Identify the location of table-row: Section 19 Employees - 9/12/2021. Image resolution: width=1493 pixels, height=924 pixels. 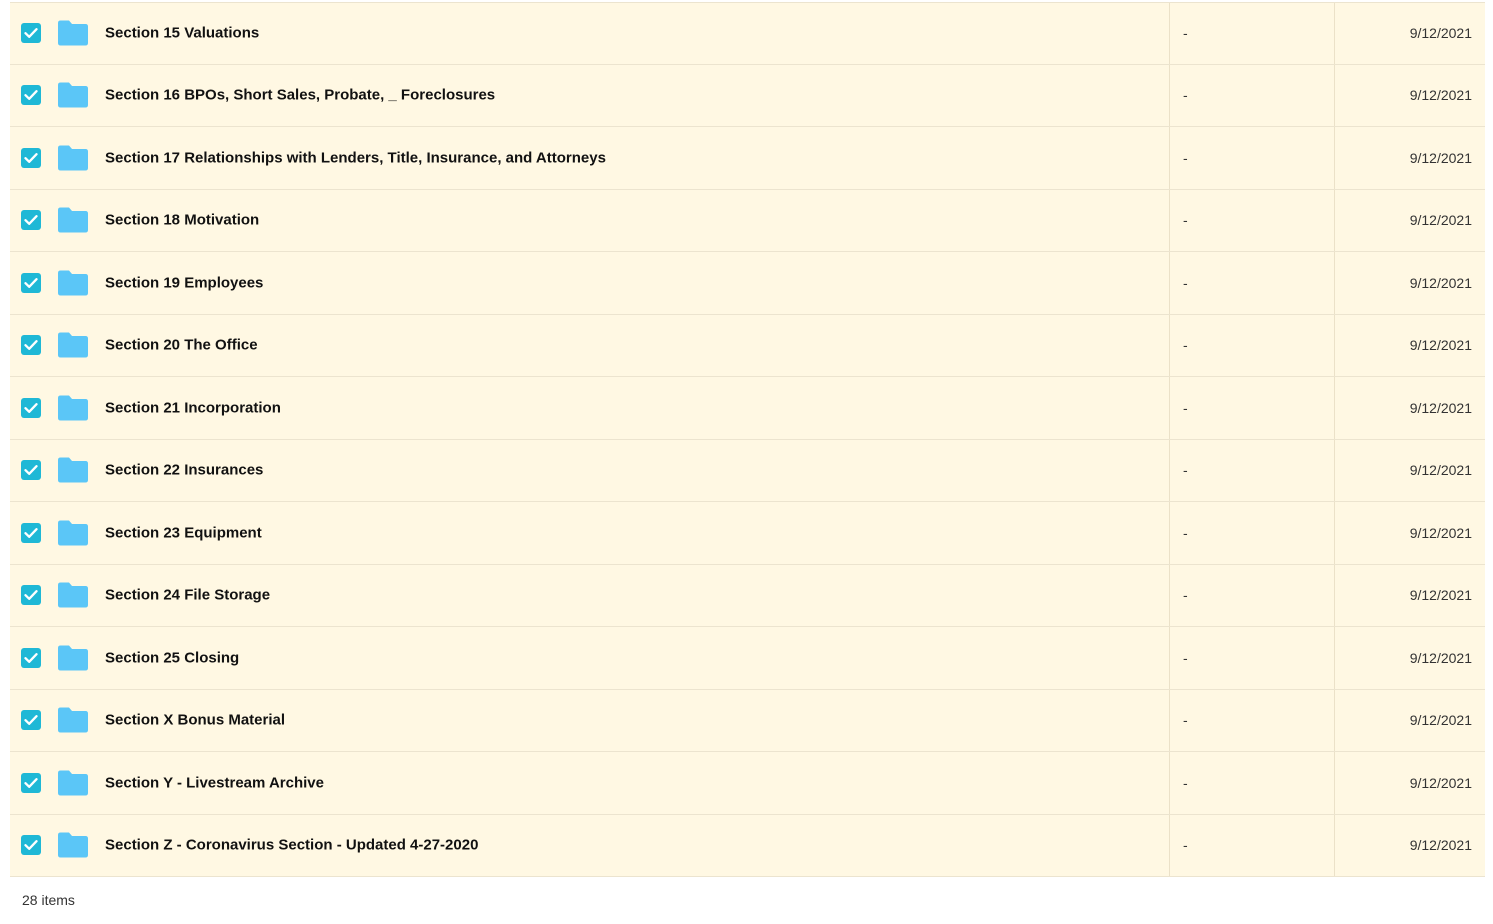
(747, 283).